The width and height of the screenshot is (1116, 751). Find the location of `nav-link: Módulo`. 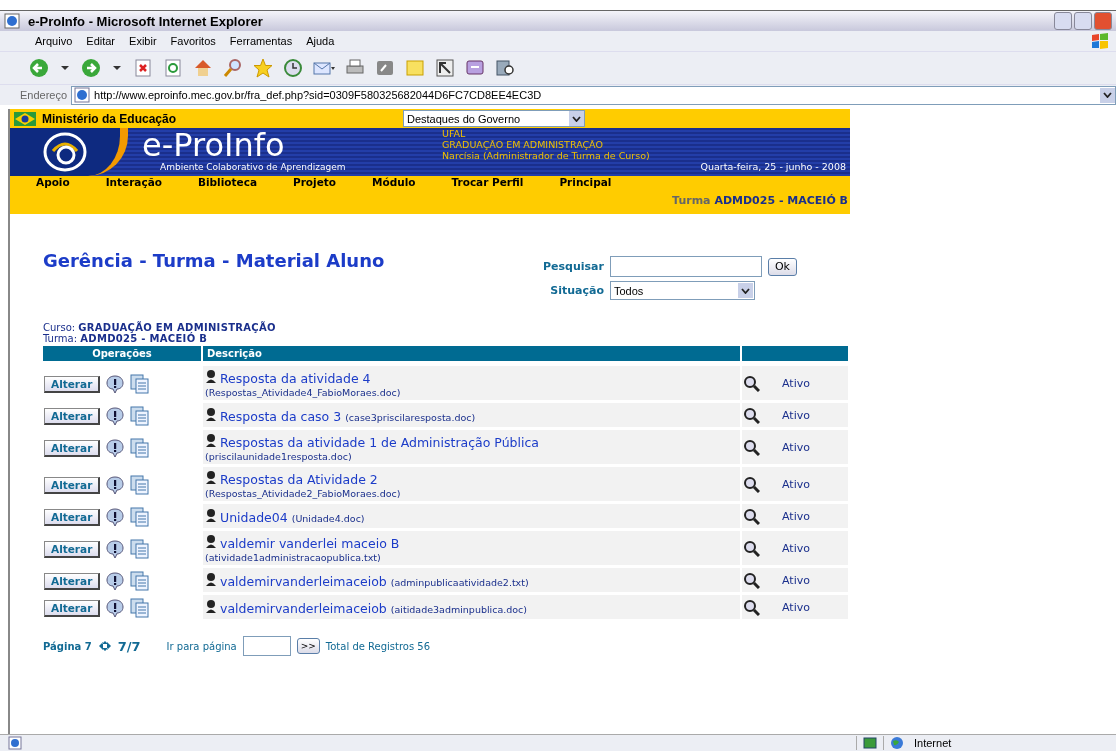

nav-link: Módulo is located at coordinates (394, 182).